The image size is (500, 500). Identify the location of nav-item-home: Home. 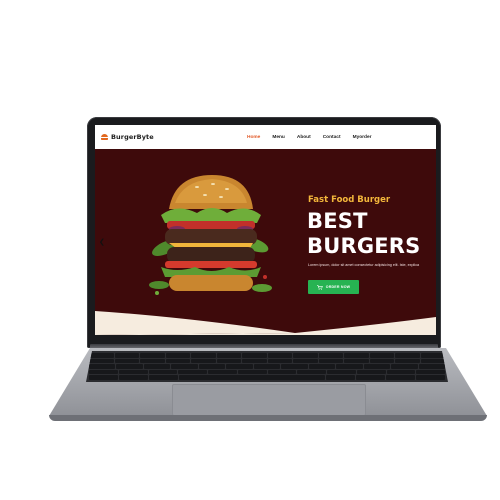
(253, 137).